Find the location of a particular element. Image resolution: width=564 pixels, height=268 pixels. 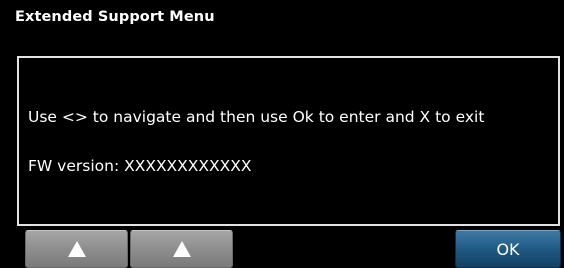

up-button-left is located at coordinates (76, 249).